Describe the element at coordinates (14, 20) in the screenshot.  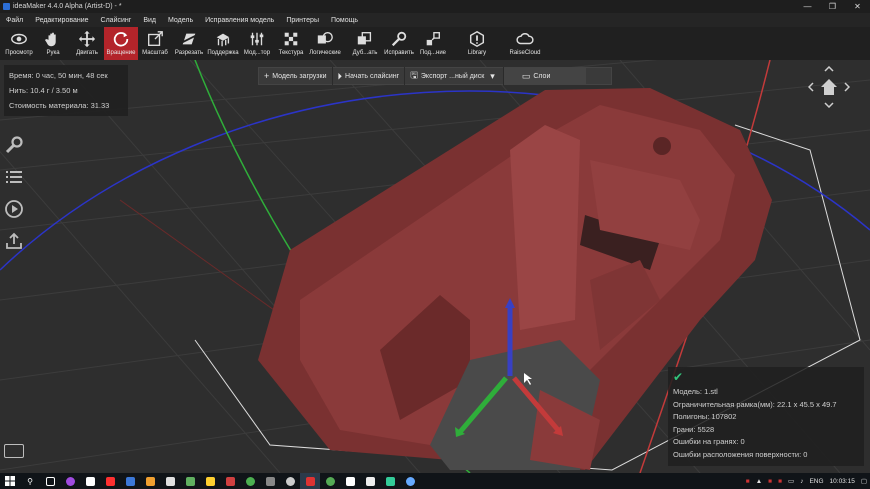
I see `menu-file: Файл` at that location.